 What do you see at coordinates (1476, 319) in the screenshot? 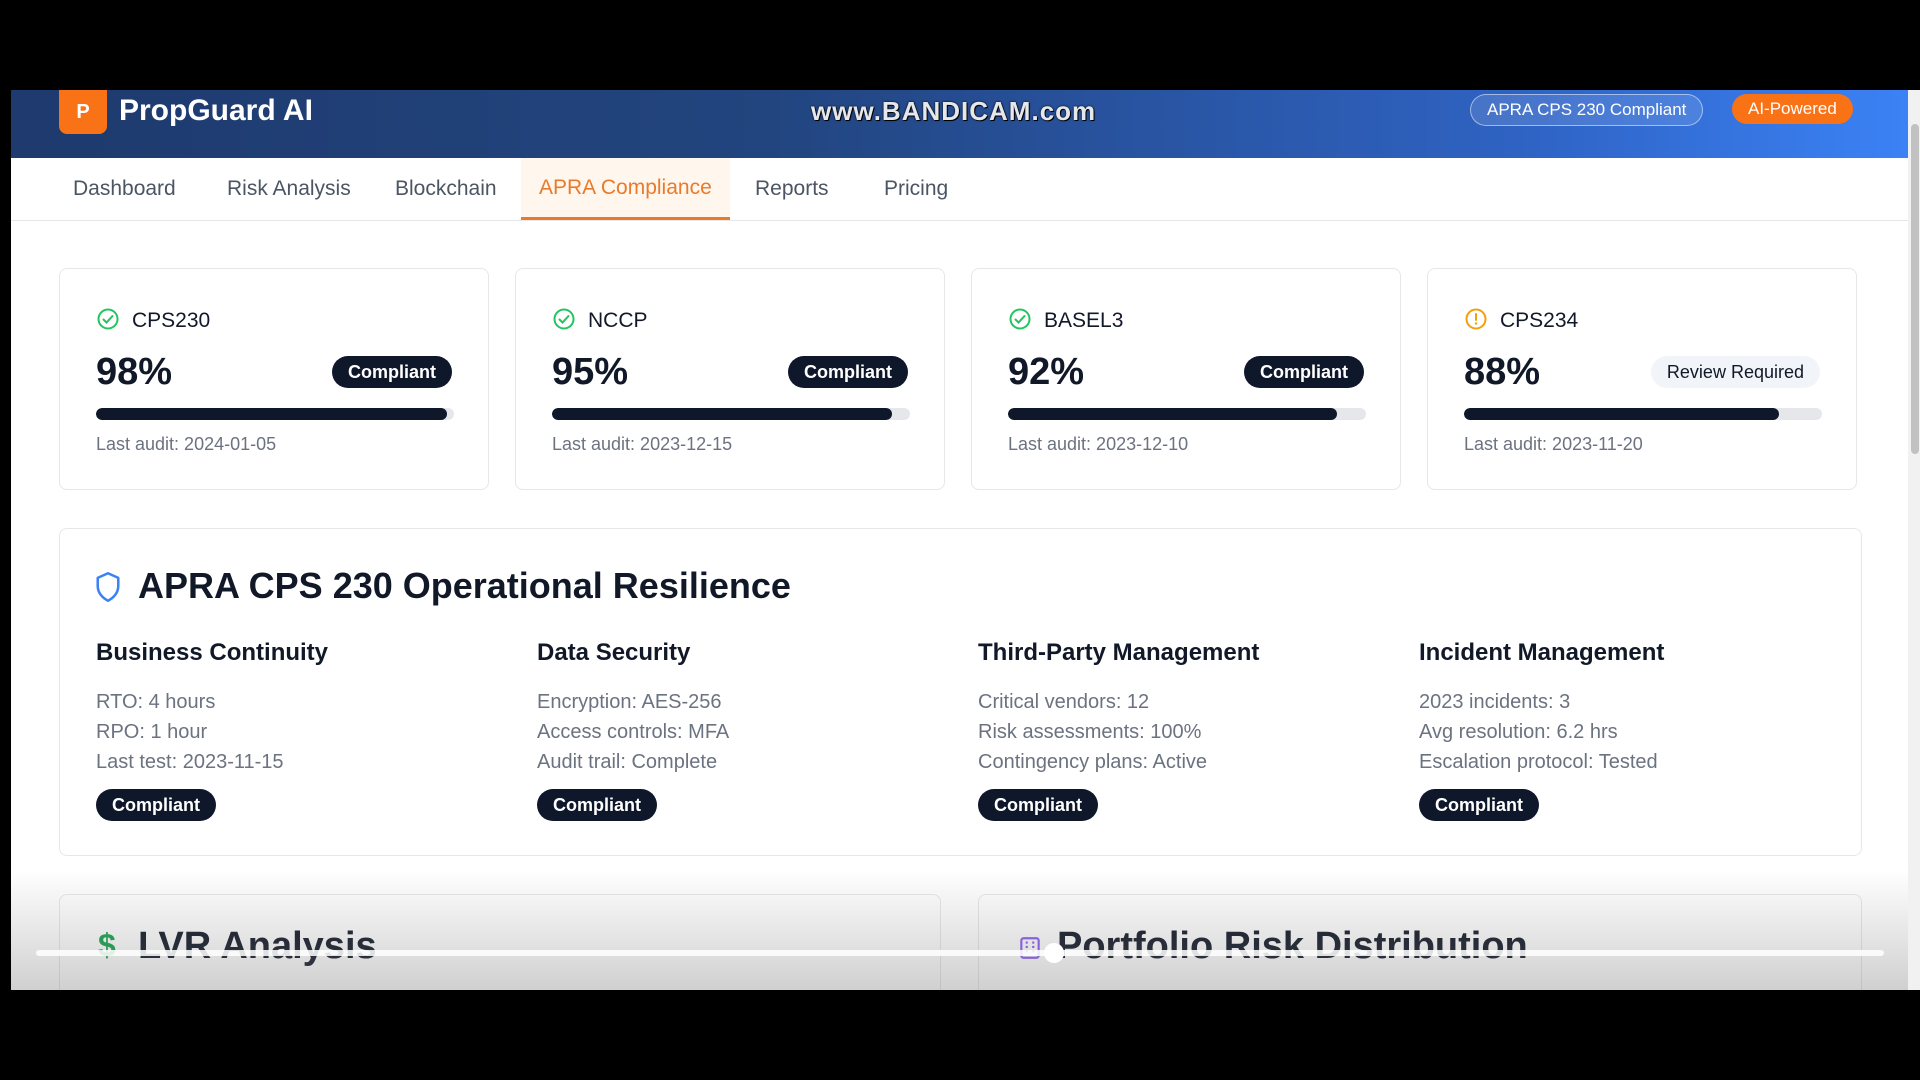
I see `alert-circle-icon` at bounding box center [1476, 319].